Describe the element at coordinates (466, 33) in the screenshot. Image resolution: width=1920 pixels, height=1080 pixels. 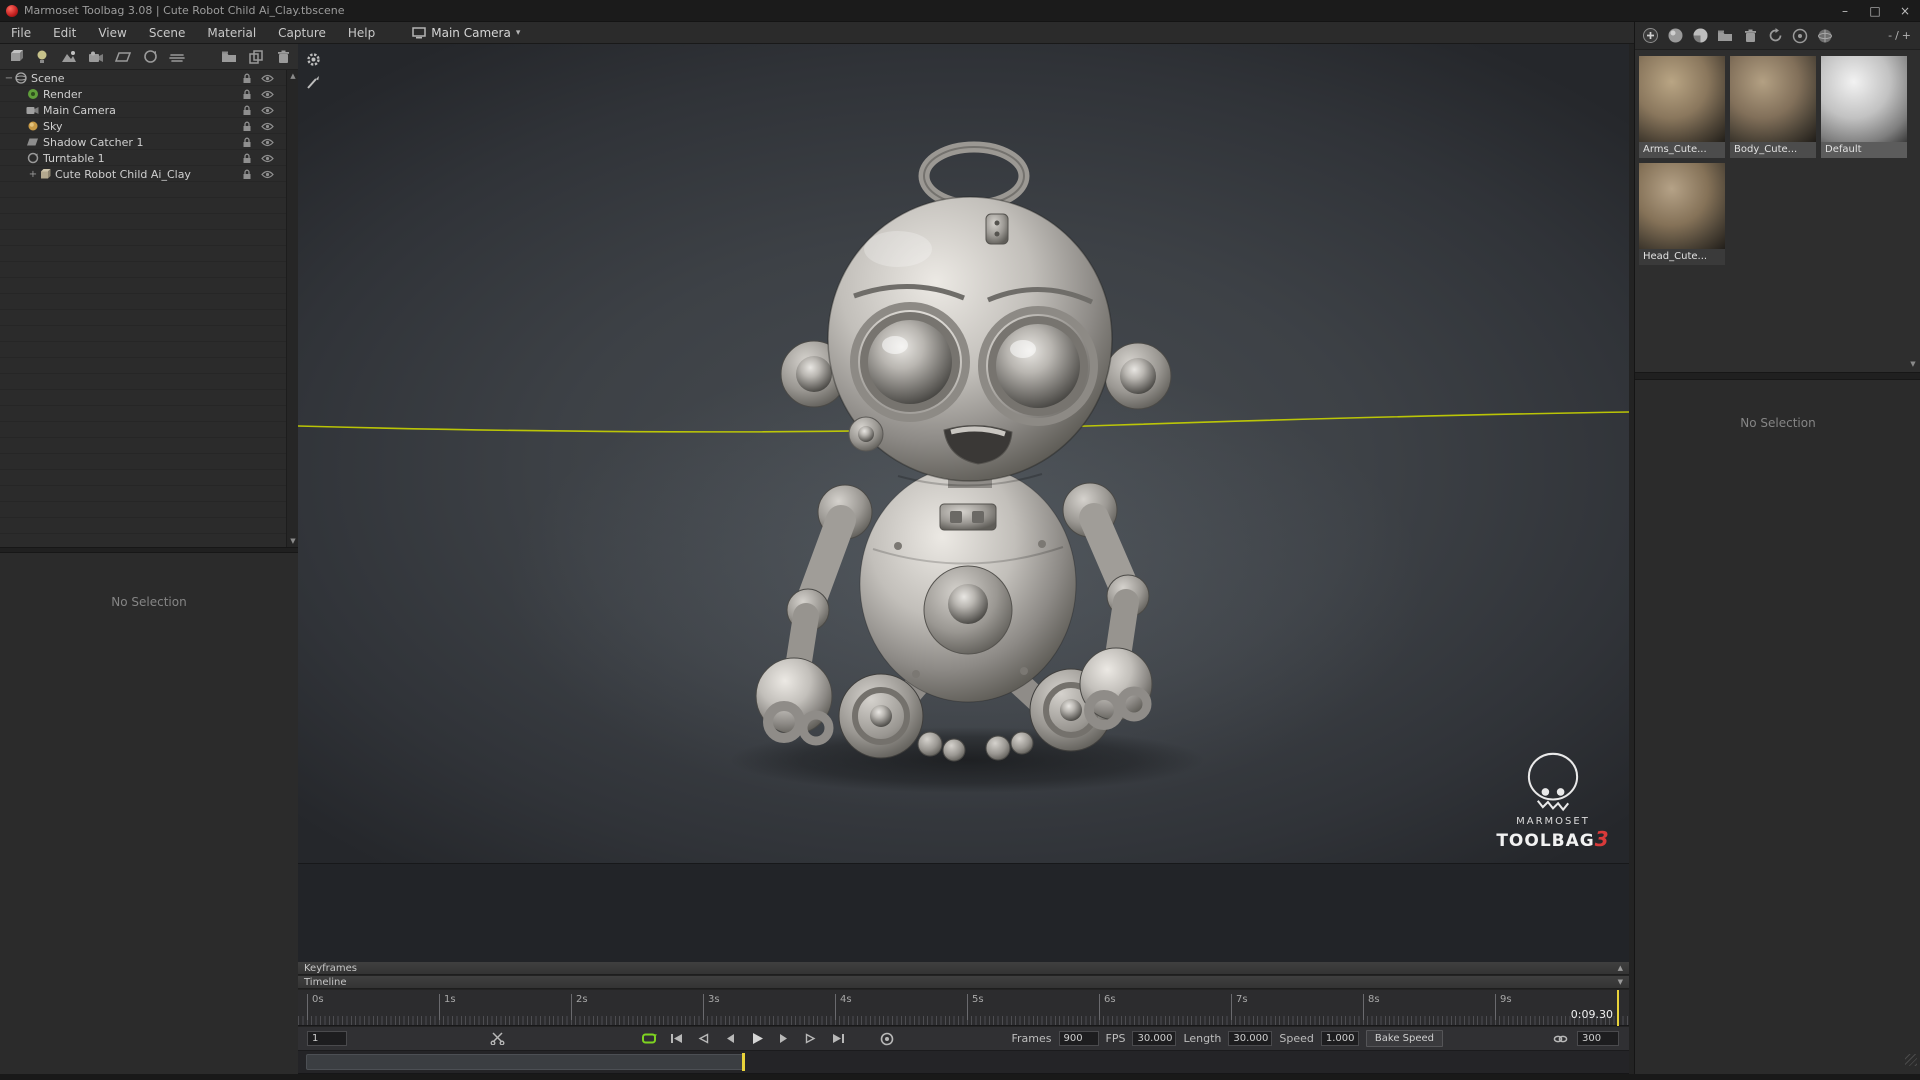
I see `camera-view-tab: Main Camera ▾` at that location.